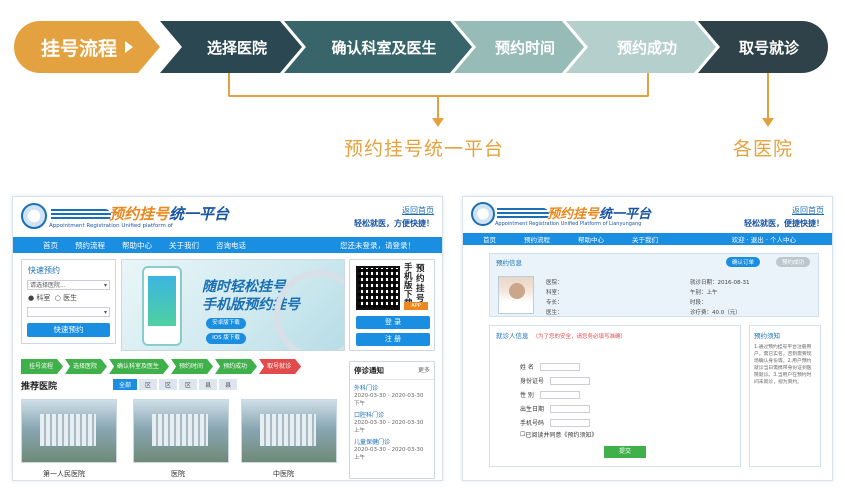 The width and height of the screenshot is (845, 495). I want to click on caption-unified-platform: 预约挂号统一平台, so click(424, 149).